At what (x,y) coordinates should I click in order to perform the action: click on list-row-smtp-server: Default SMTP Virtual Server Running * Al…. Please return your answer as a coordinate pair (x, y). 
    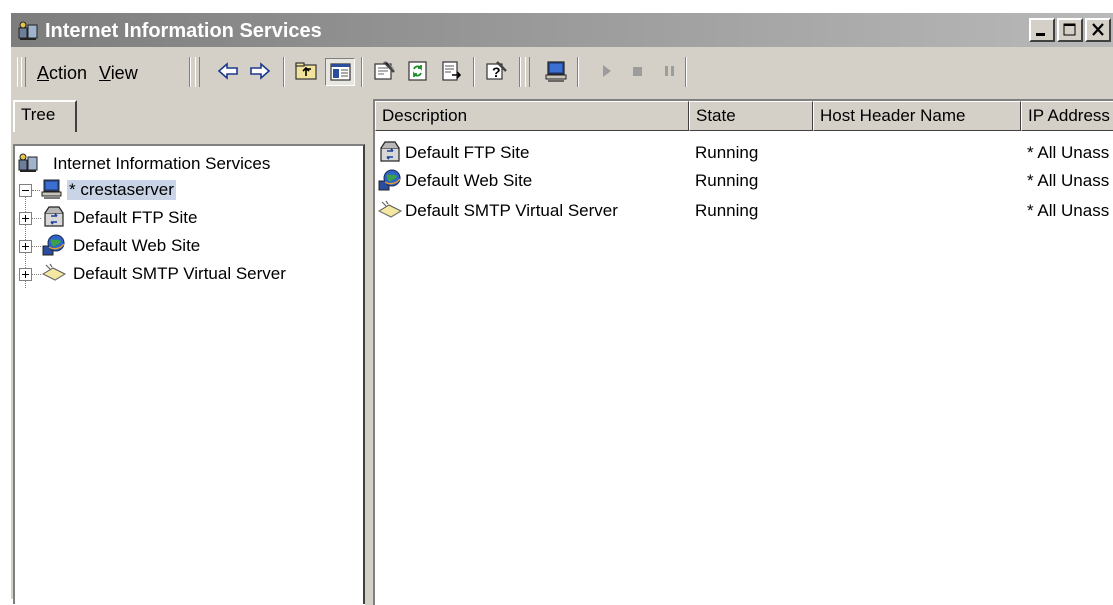
    Looking at the image, I should click on (744, 211).